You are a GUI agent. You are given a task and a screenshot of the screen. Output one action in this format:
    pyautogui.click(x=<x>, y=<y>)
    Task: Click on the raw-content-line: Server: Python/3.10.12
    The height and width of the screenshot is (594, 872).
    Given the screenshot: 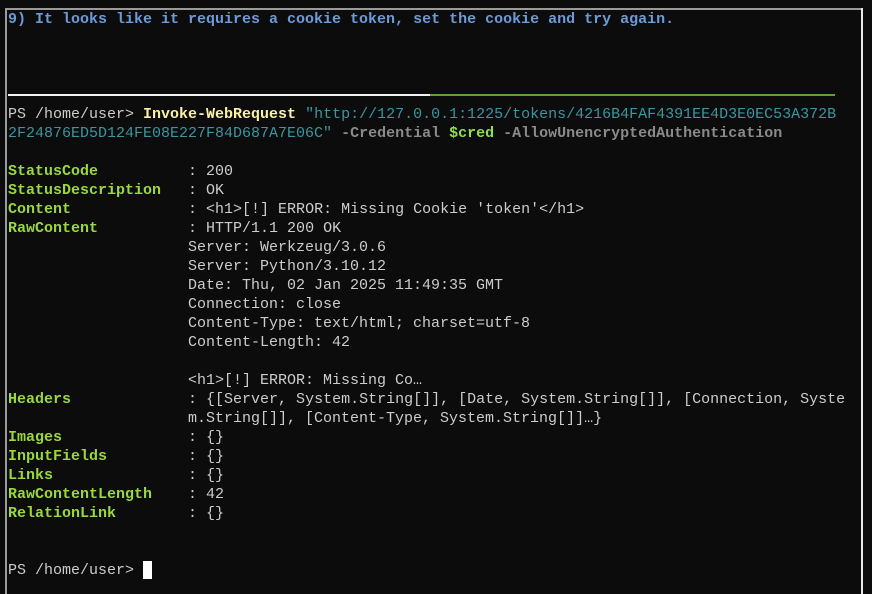 What is the action you would take?
    pyautogui.click(x=287, y=266)
    